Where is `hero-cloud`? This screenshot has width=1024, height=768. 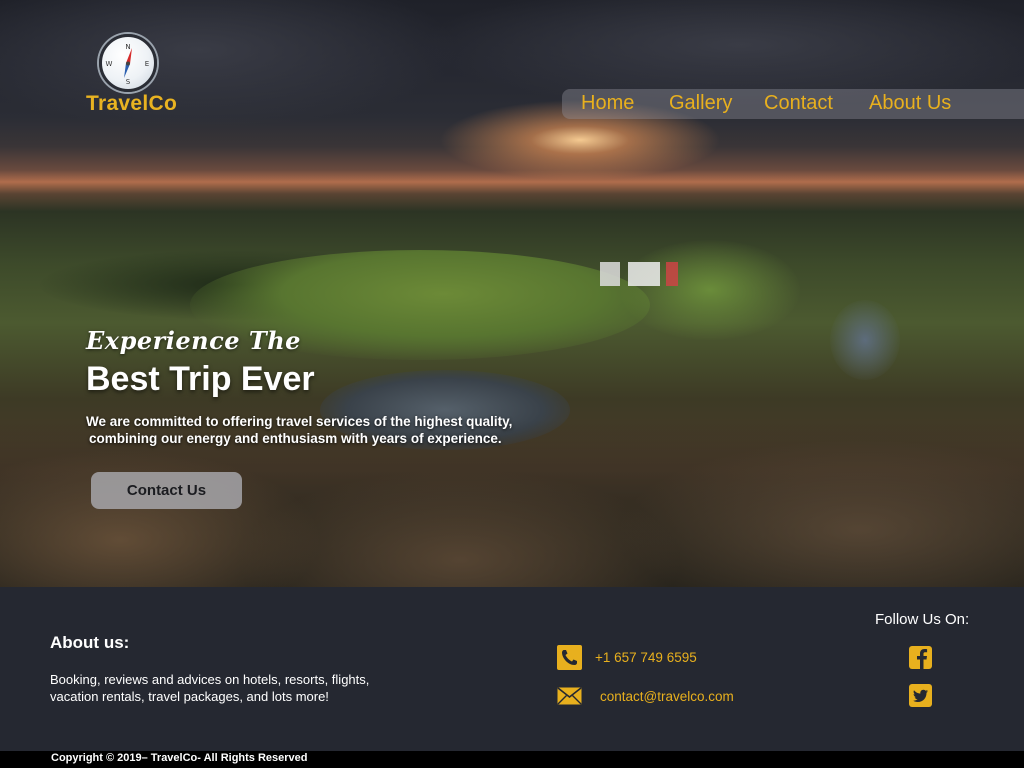 hero-cloud is located at coordinates (230, 65).